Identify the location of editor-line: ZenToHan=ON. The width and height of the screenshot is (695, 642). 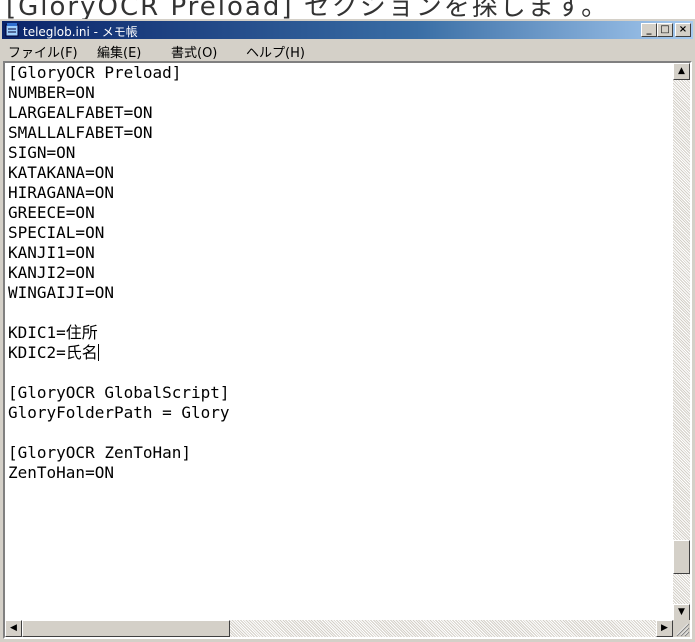
(61, 472).